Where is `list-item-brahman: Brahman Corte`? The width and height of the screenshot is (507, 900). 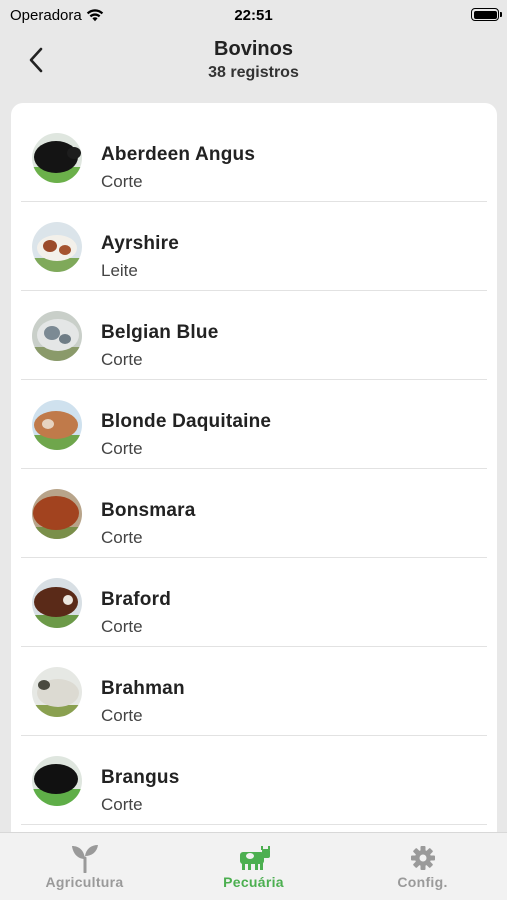 list-item-brahman: Brahman Corte is located at coordinates (254, 691).